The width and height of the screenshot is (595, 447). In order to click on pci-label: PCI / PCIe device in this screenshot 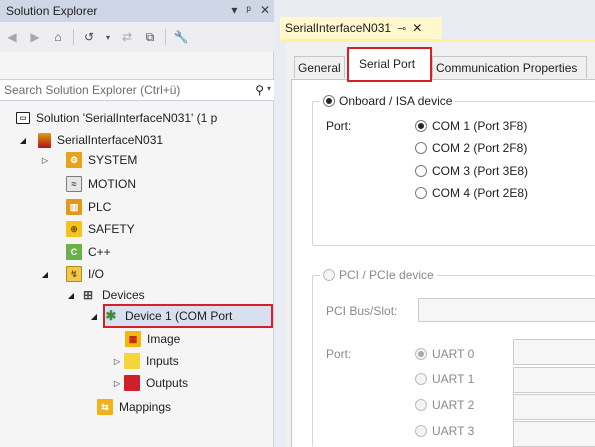, I will do `click(386, 275)`.